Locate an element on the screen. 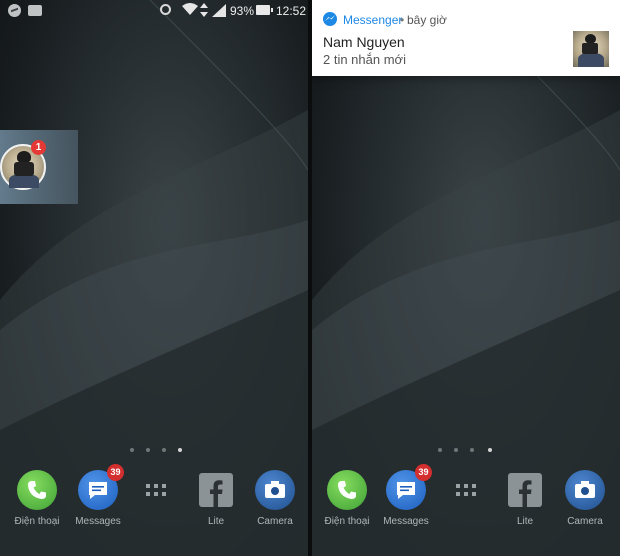 This screenshot has height=556, width=620. notification-title: Nam Nguyen is located at coordinates (364, 42).